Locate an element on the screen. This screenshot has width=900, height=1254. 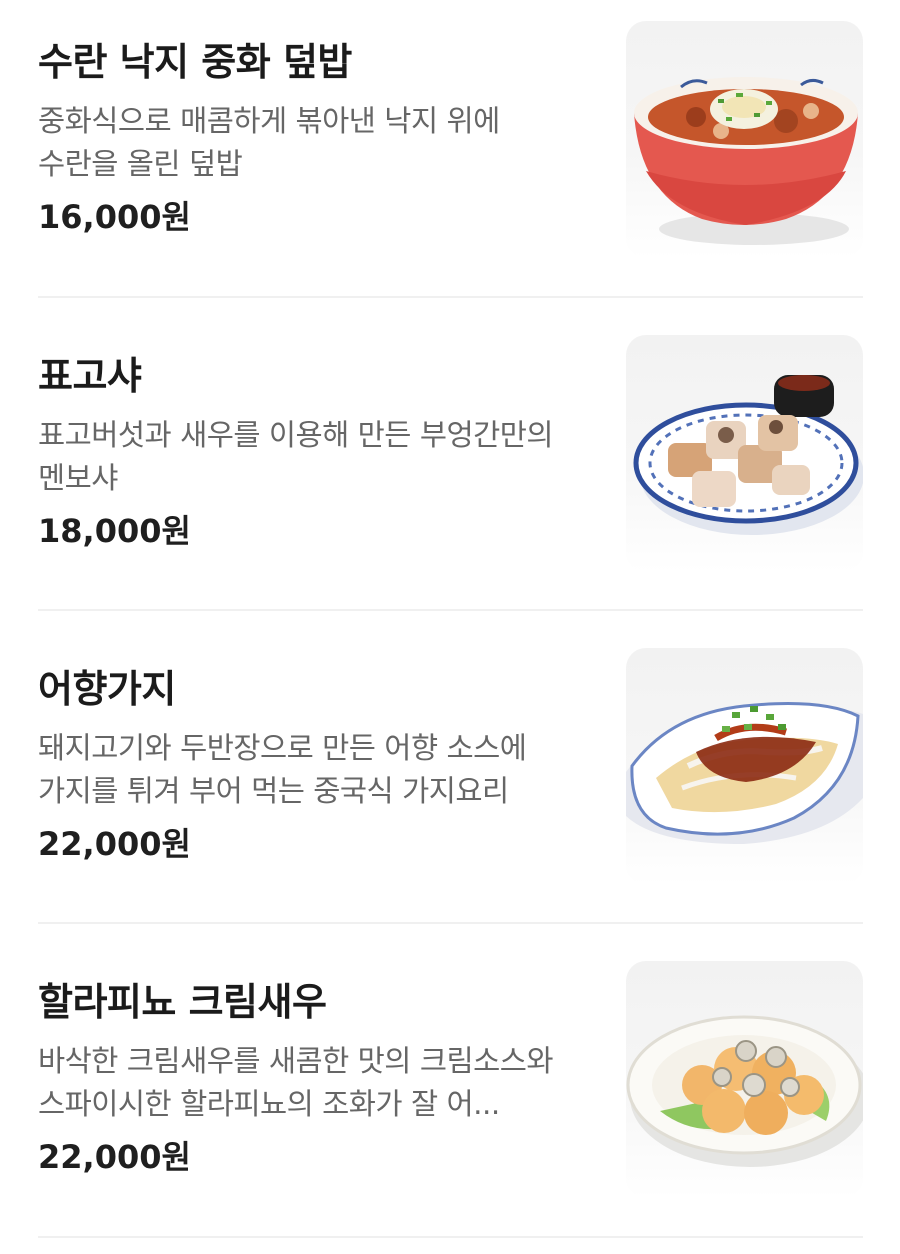
menu-item-name: 할라피뇨 크림새우 is located at coordinates (182, 1002).